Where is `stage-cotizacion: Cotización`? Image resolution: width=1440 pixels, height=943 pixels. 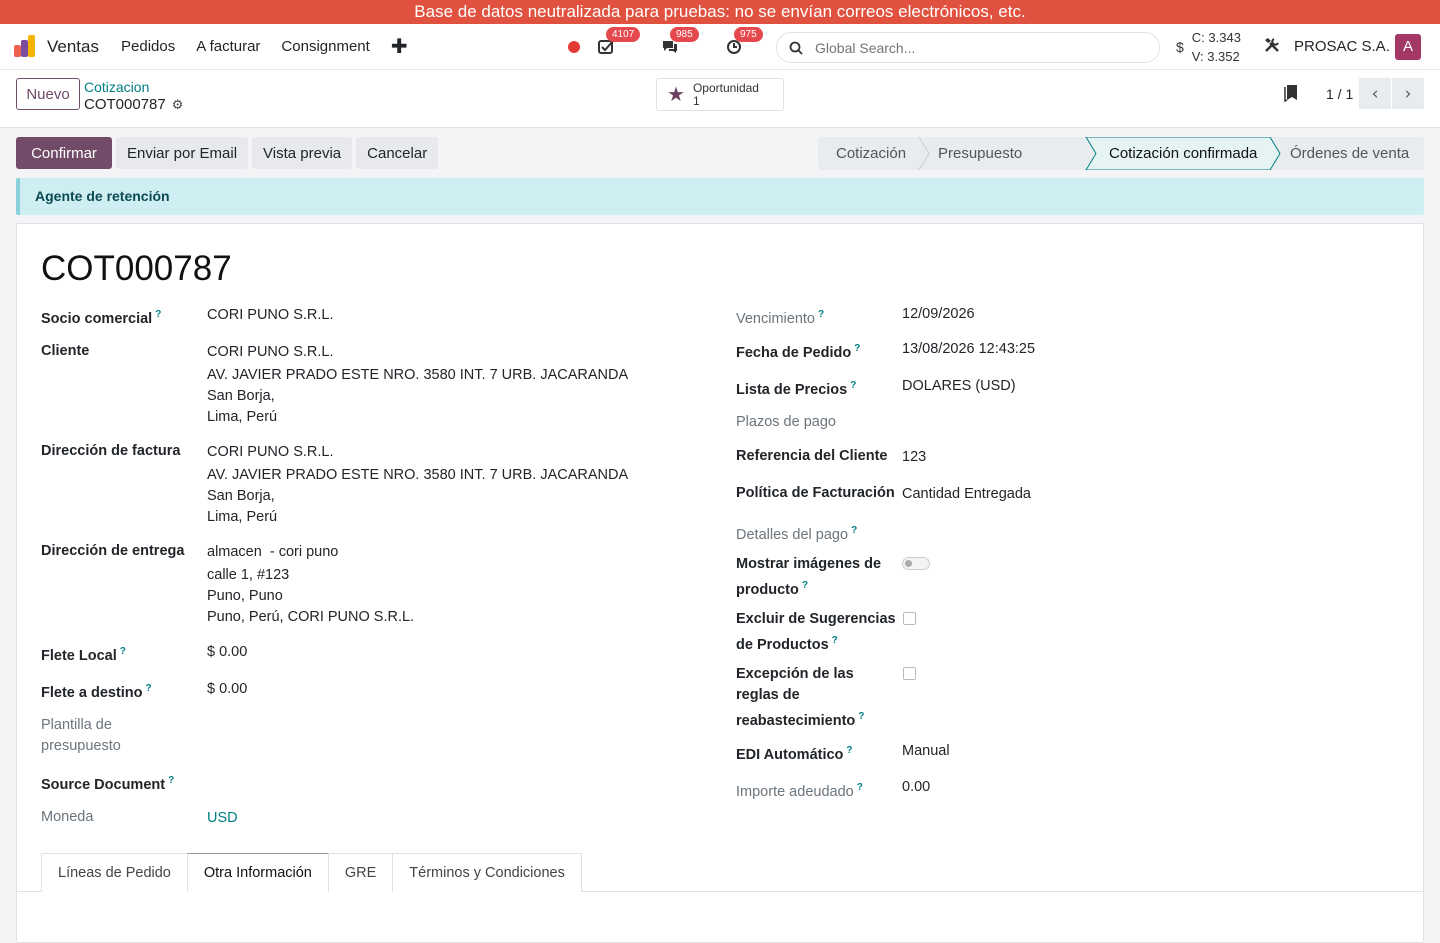 stage-cotizacion: Cotización is located at coordinates (868, 153).